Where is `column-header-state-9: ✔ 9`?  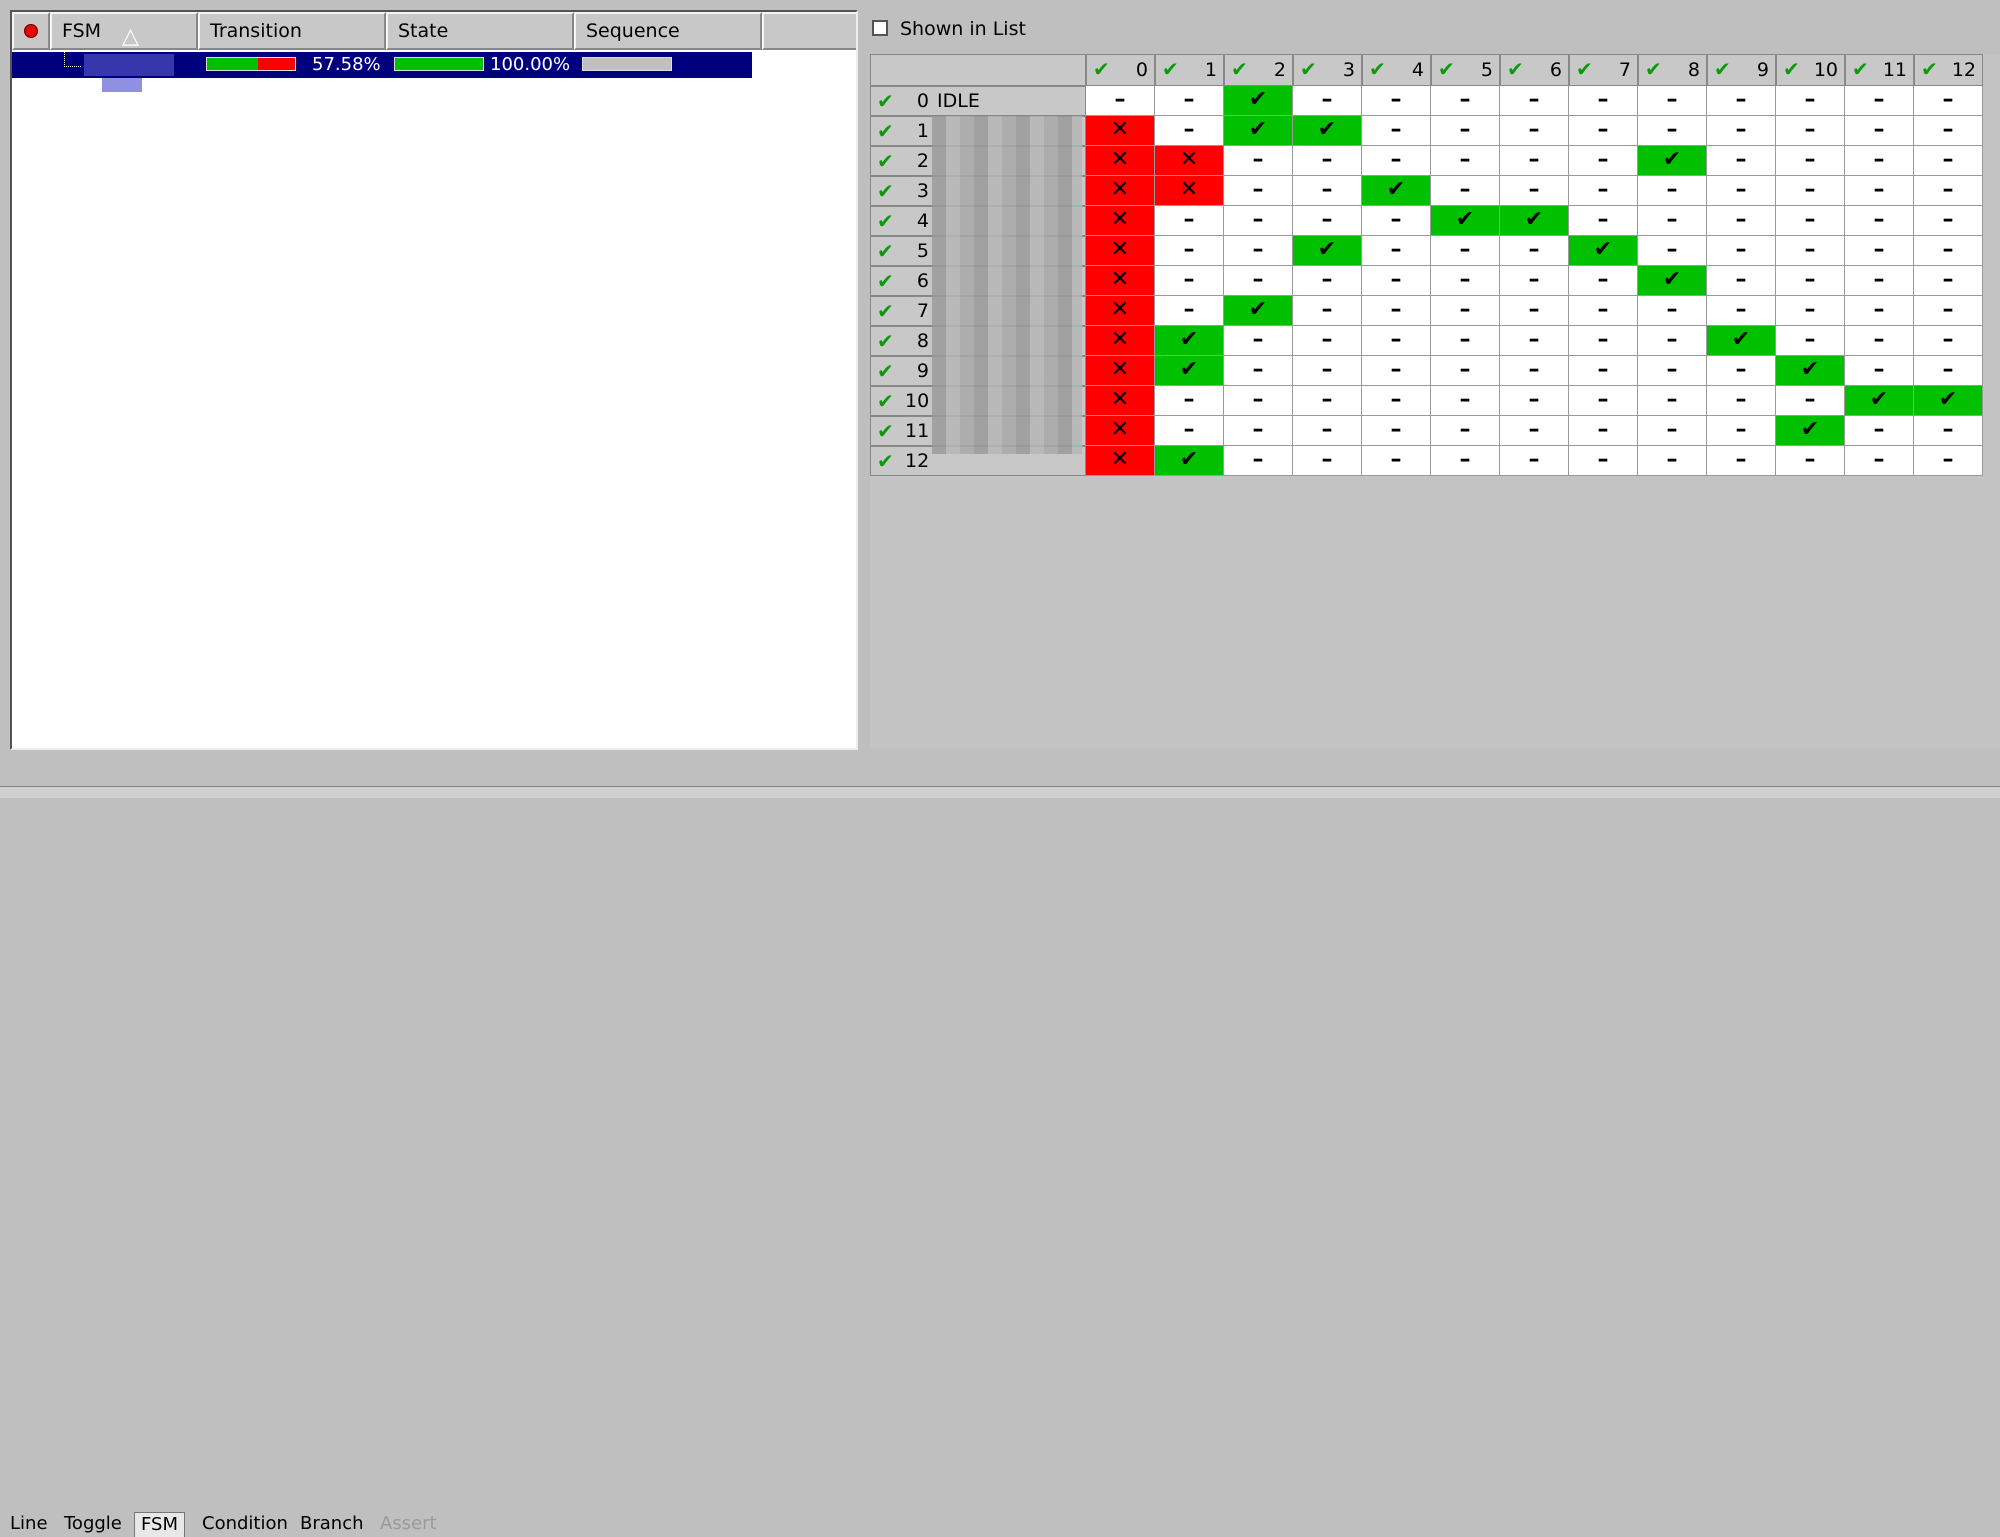 column-header-state-9: ✔ 9 is located at coordinates (1741, 70).